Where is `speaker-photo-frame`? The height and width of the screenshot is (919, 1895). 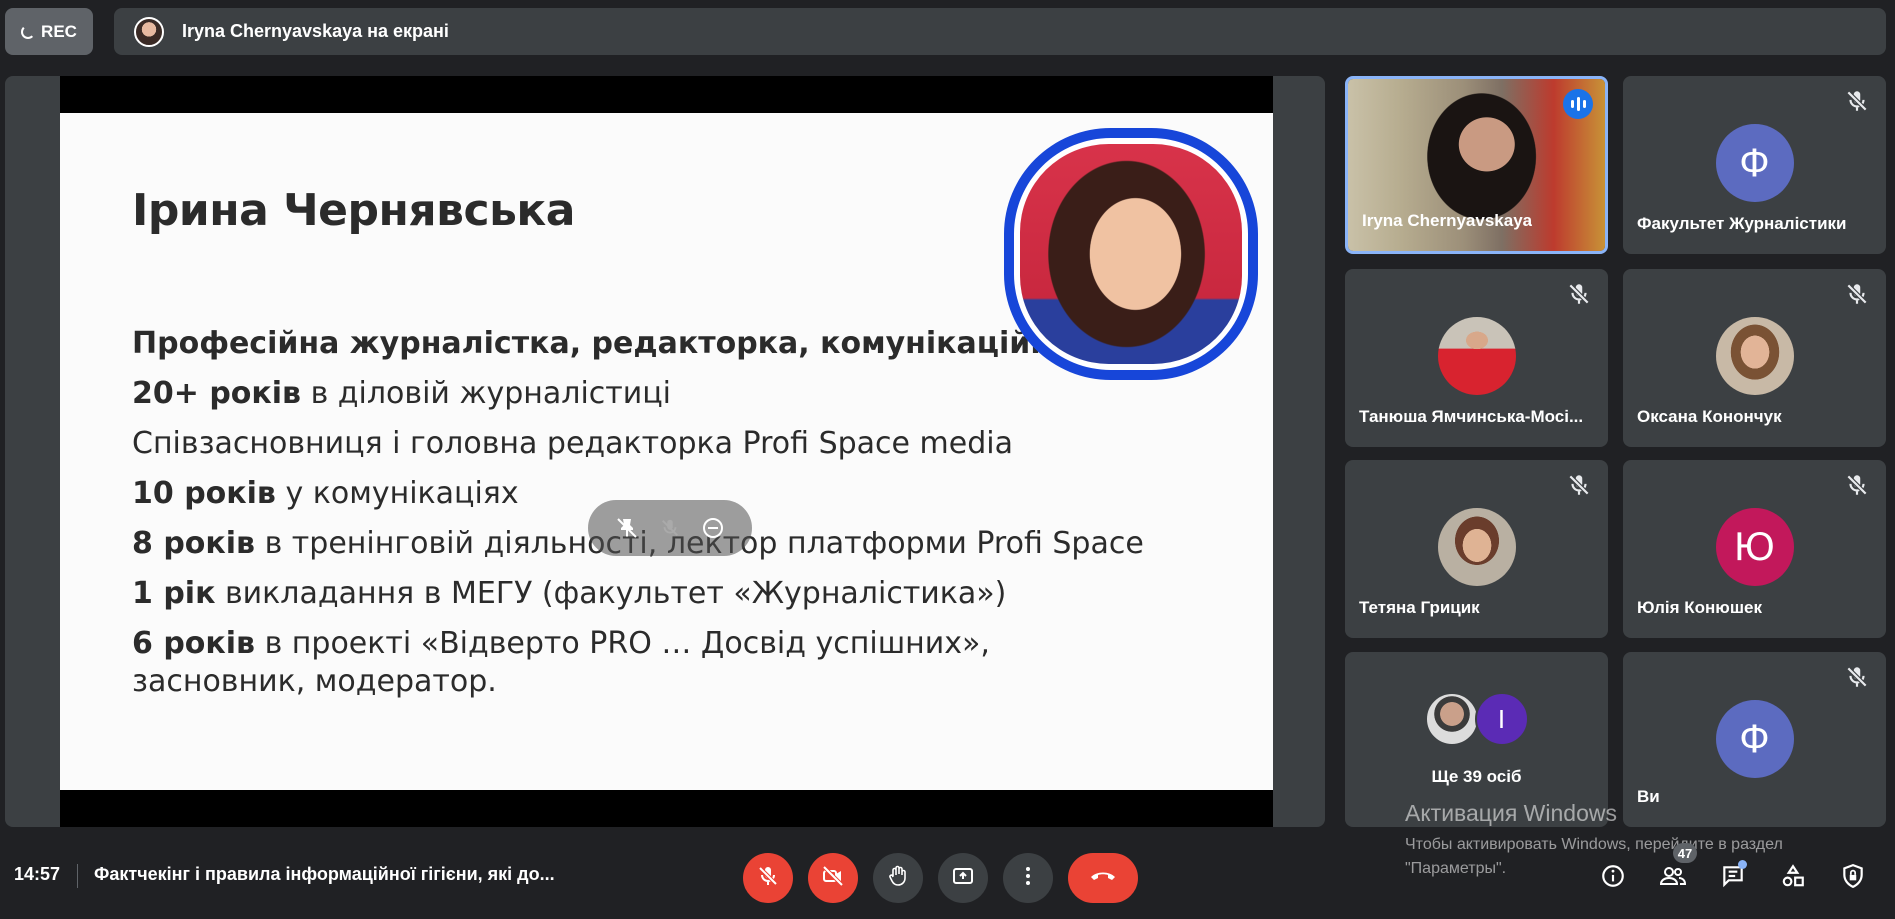
speaker-photo-frame is located at coordinates (1131, 254).